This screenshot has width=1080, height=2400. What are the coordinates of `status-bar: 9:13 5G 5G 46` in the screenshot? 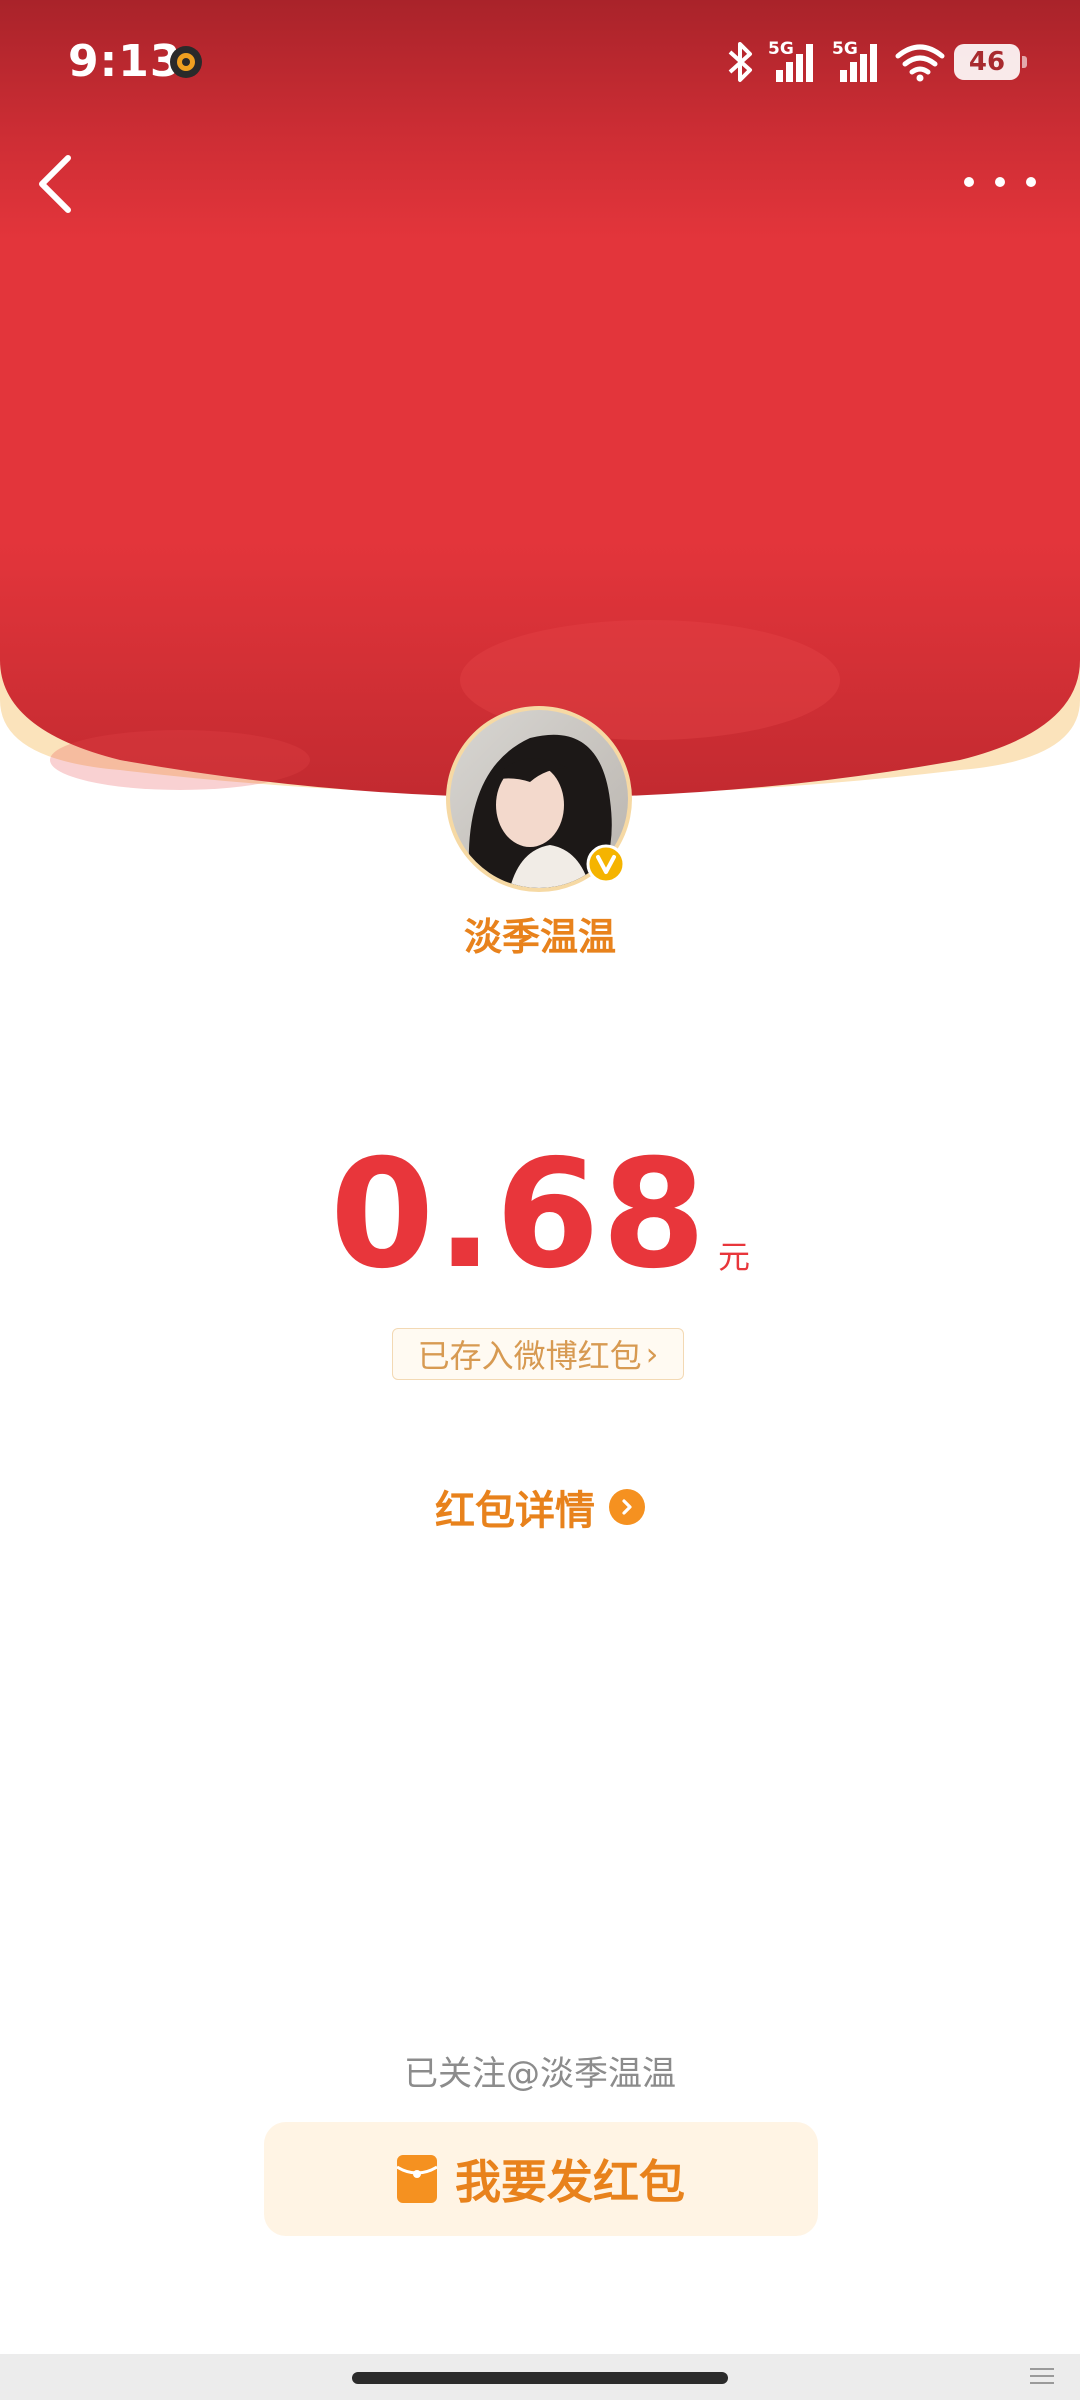 It's located at (540, 60).